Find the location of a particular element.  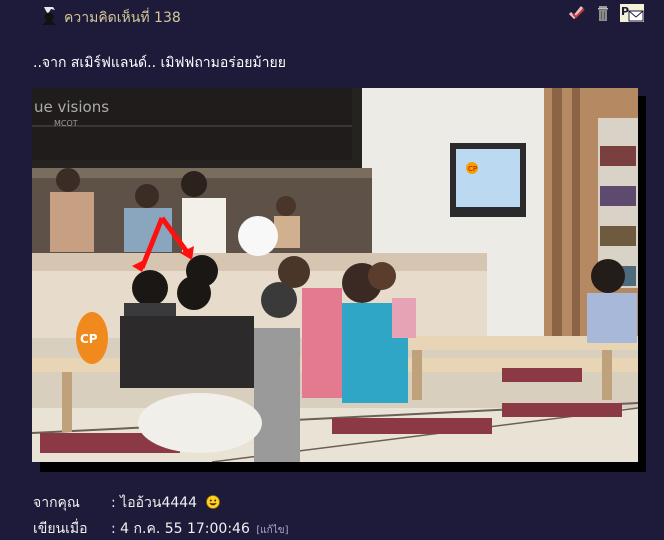

video-watermark: ue visions is located at coordinates (71, 107).